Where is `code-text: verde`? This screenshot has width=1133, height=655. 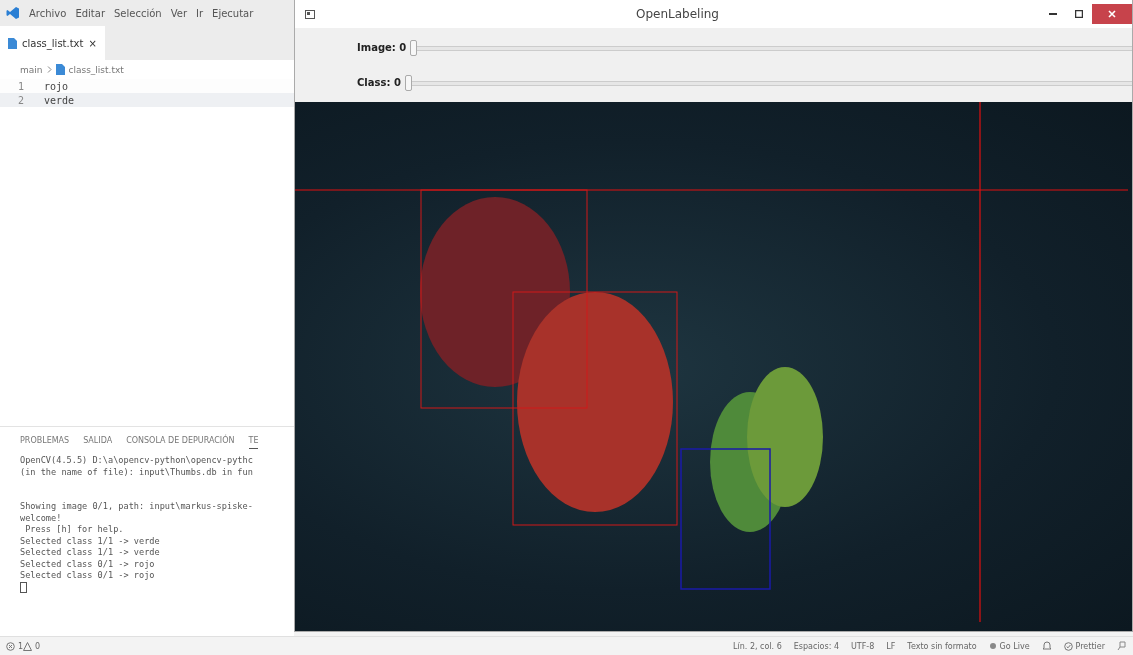 code-text: verde is located at coordinates (59, 100).